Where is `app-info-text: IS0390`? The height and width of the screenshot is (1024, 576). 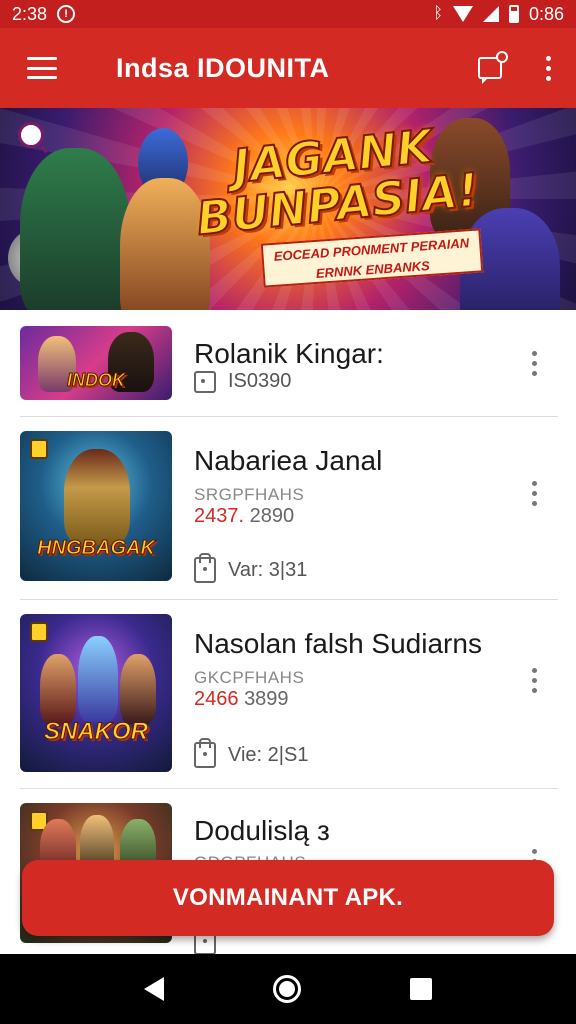 app-info-text: IS0390 is located at coordinates (260, 381).